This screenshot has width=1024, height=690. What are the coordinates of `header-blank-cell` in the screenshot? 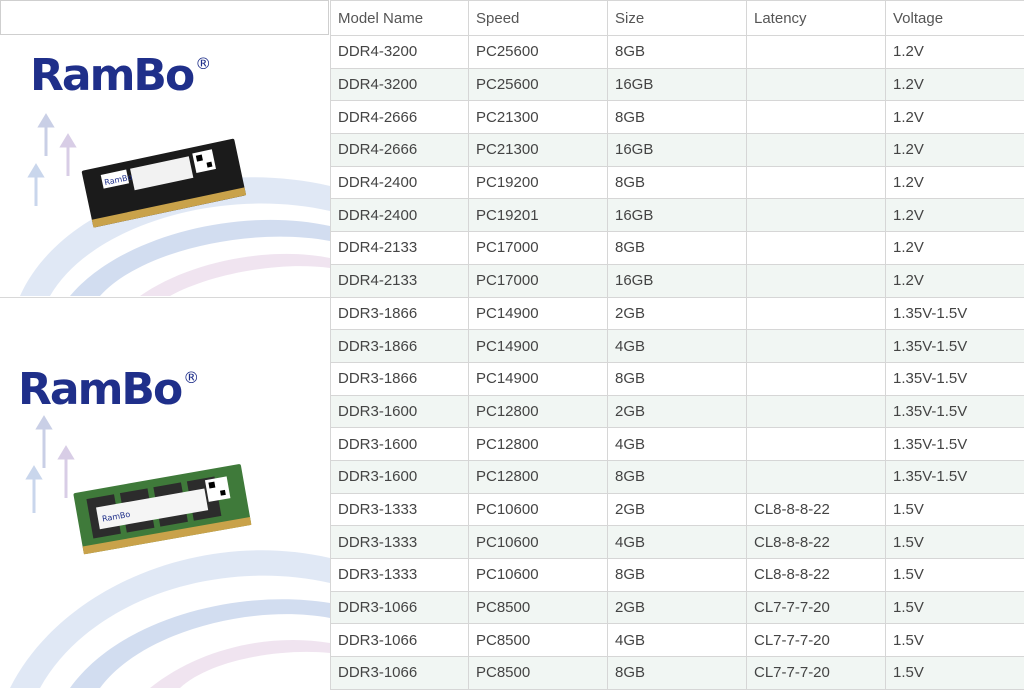 It's located at (164, 17).